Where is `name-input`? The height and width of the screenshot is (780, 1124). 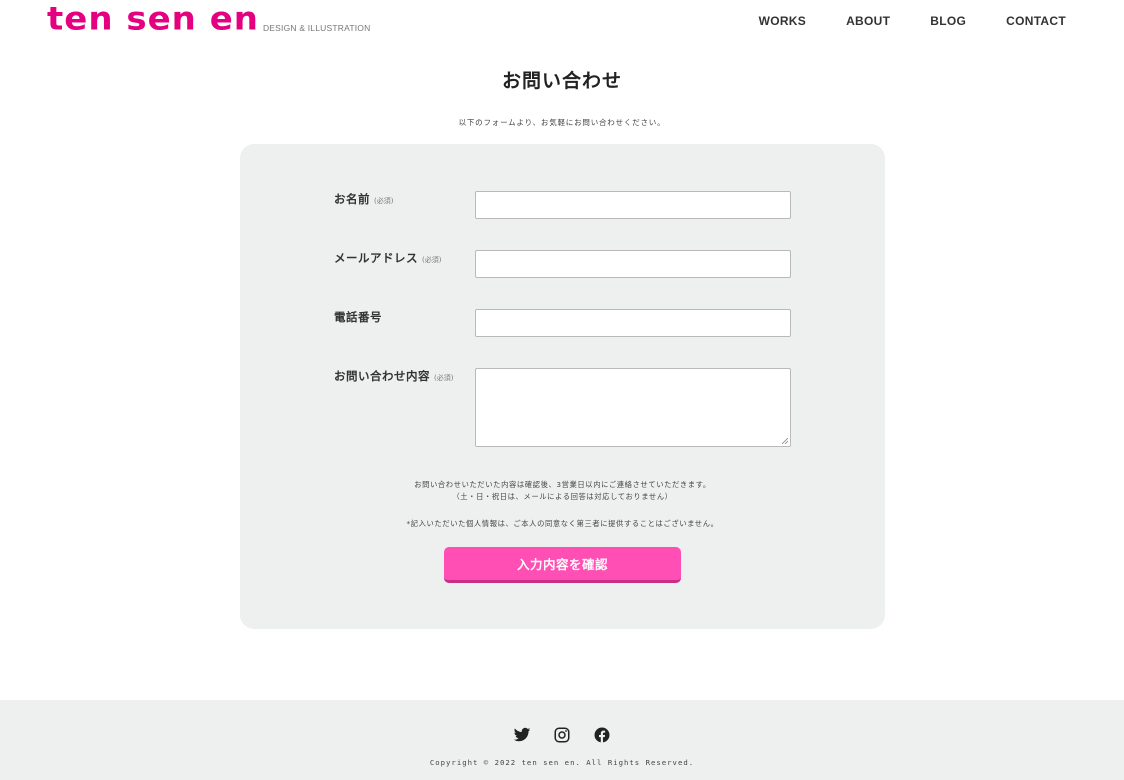
name-input is located at coordinates (633, 205).